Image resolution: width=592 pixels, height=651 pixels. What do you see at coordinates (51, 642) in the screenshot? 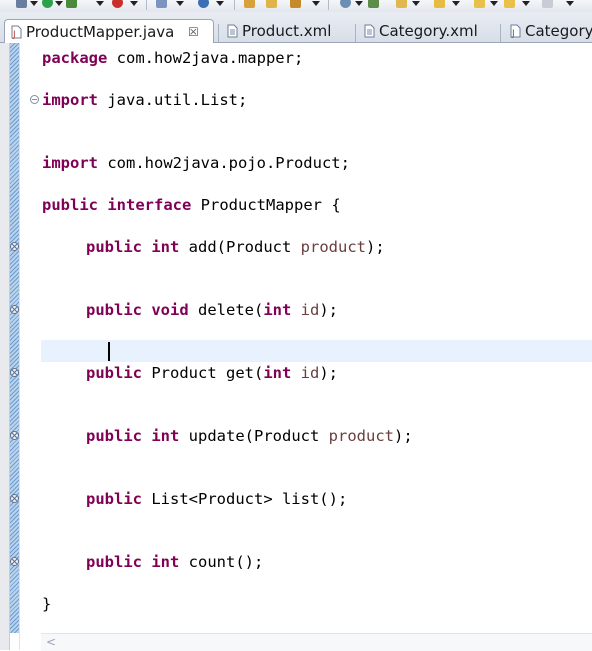
I see `scroll-left-icon: <` at bounding box center [51, 642].